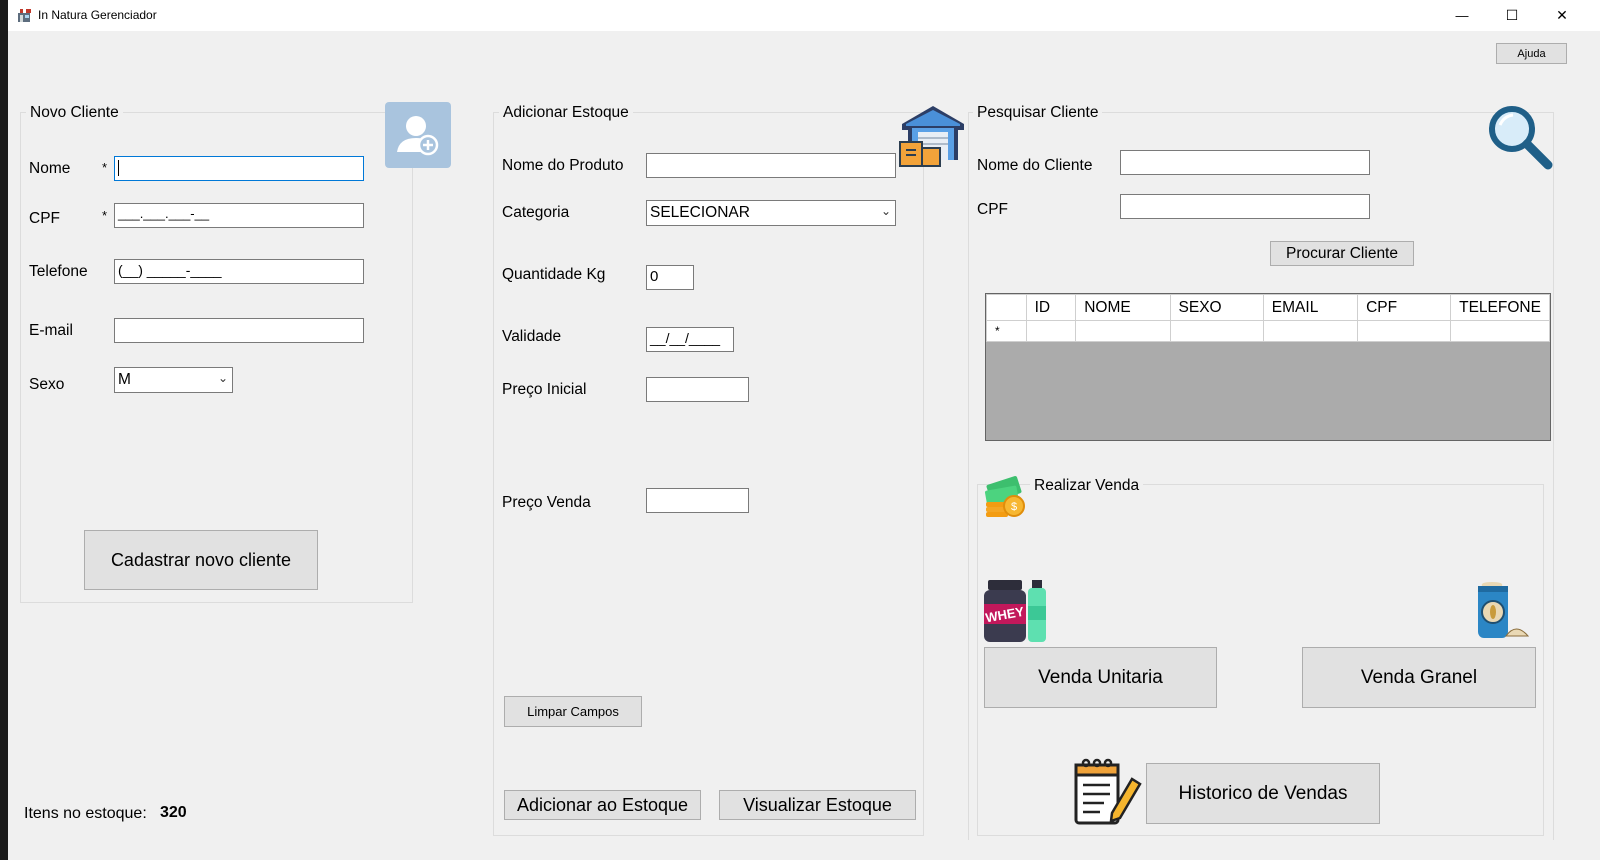 This screenshot has width=1600, height=860. I want to click on name-label: Nome, so click(50, 168).